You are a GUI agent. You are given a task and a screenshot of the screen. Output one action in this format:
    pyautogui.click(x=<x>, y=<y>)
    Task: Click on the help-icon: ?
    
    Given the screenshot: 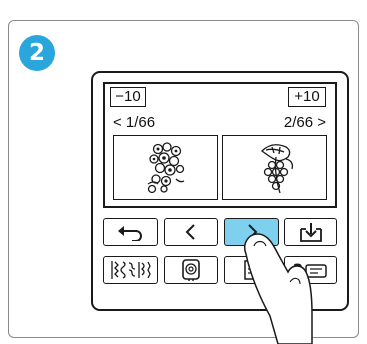 What is the action you would take?
    pyautogui.click(x=311, y=270)
    